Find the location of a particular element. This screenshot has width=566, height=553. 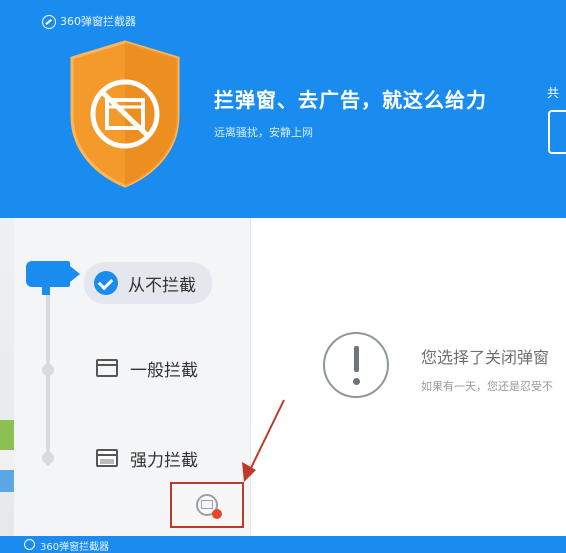

screen-shape is located at coordinates (207, 504).